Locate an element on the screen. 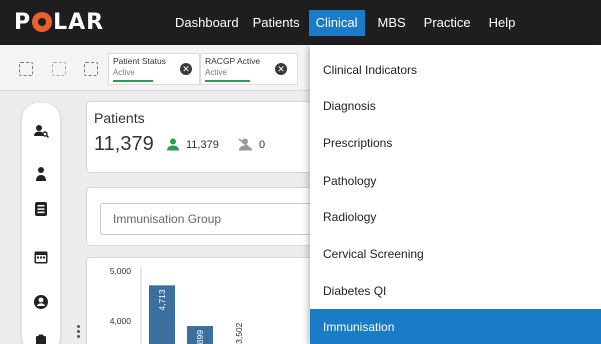  collapse-icon is located at coordinates (59, 69).